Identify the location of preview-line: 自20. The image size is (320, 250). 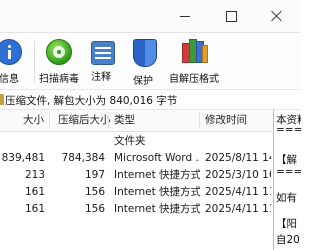
(288, 240).